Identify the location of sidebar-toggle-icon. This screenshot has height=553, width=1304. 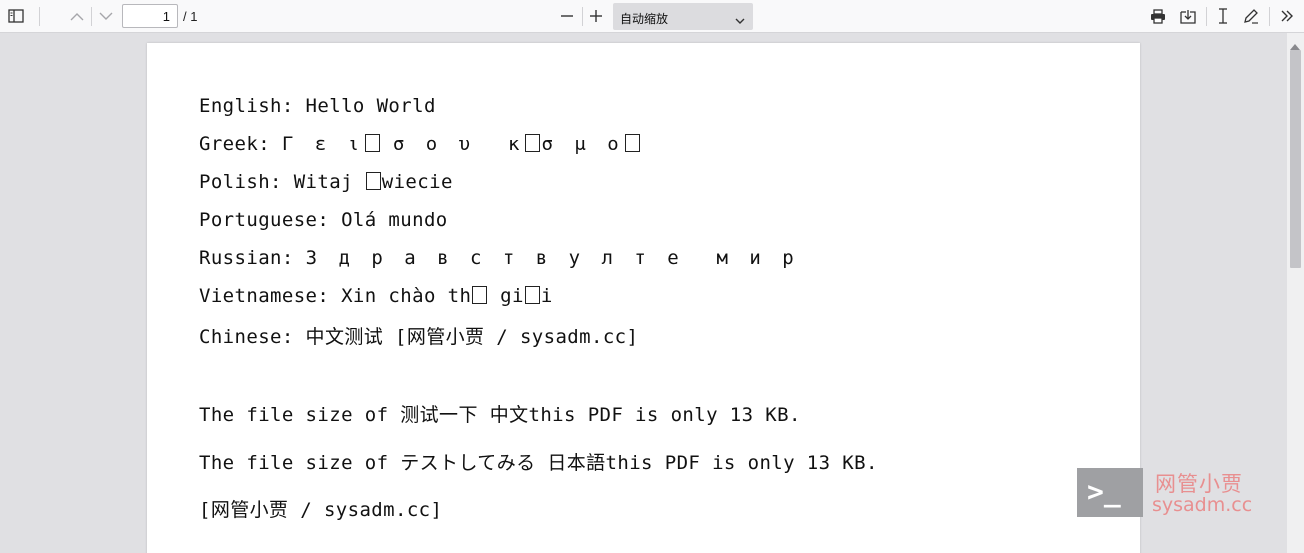
(16, 16).